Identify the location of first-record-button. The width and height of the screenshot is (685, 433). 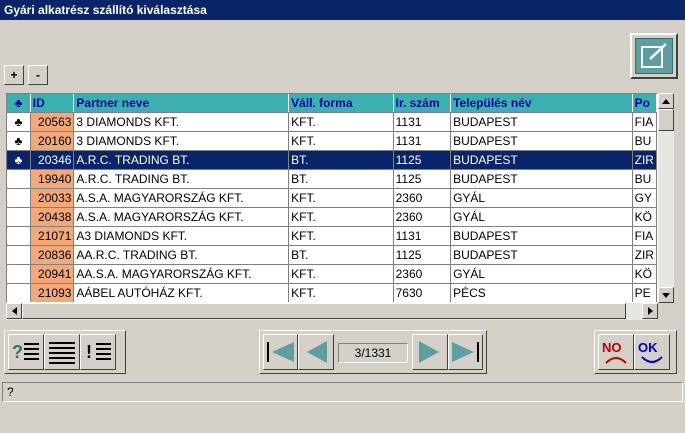
(281, 352).